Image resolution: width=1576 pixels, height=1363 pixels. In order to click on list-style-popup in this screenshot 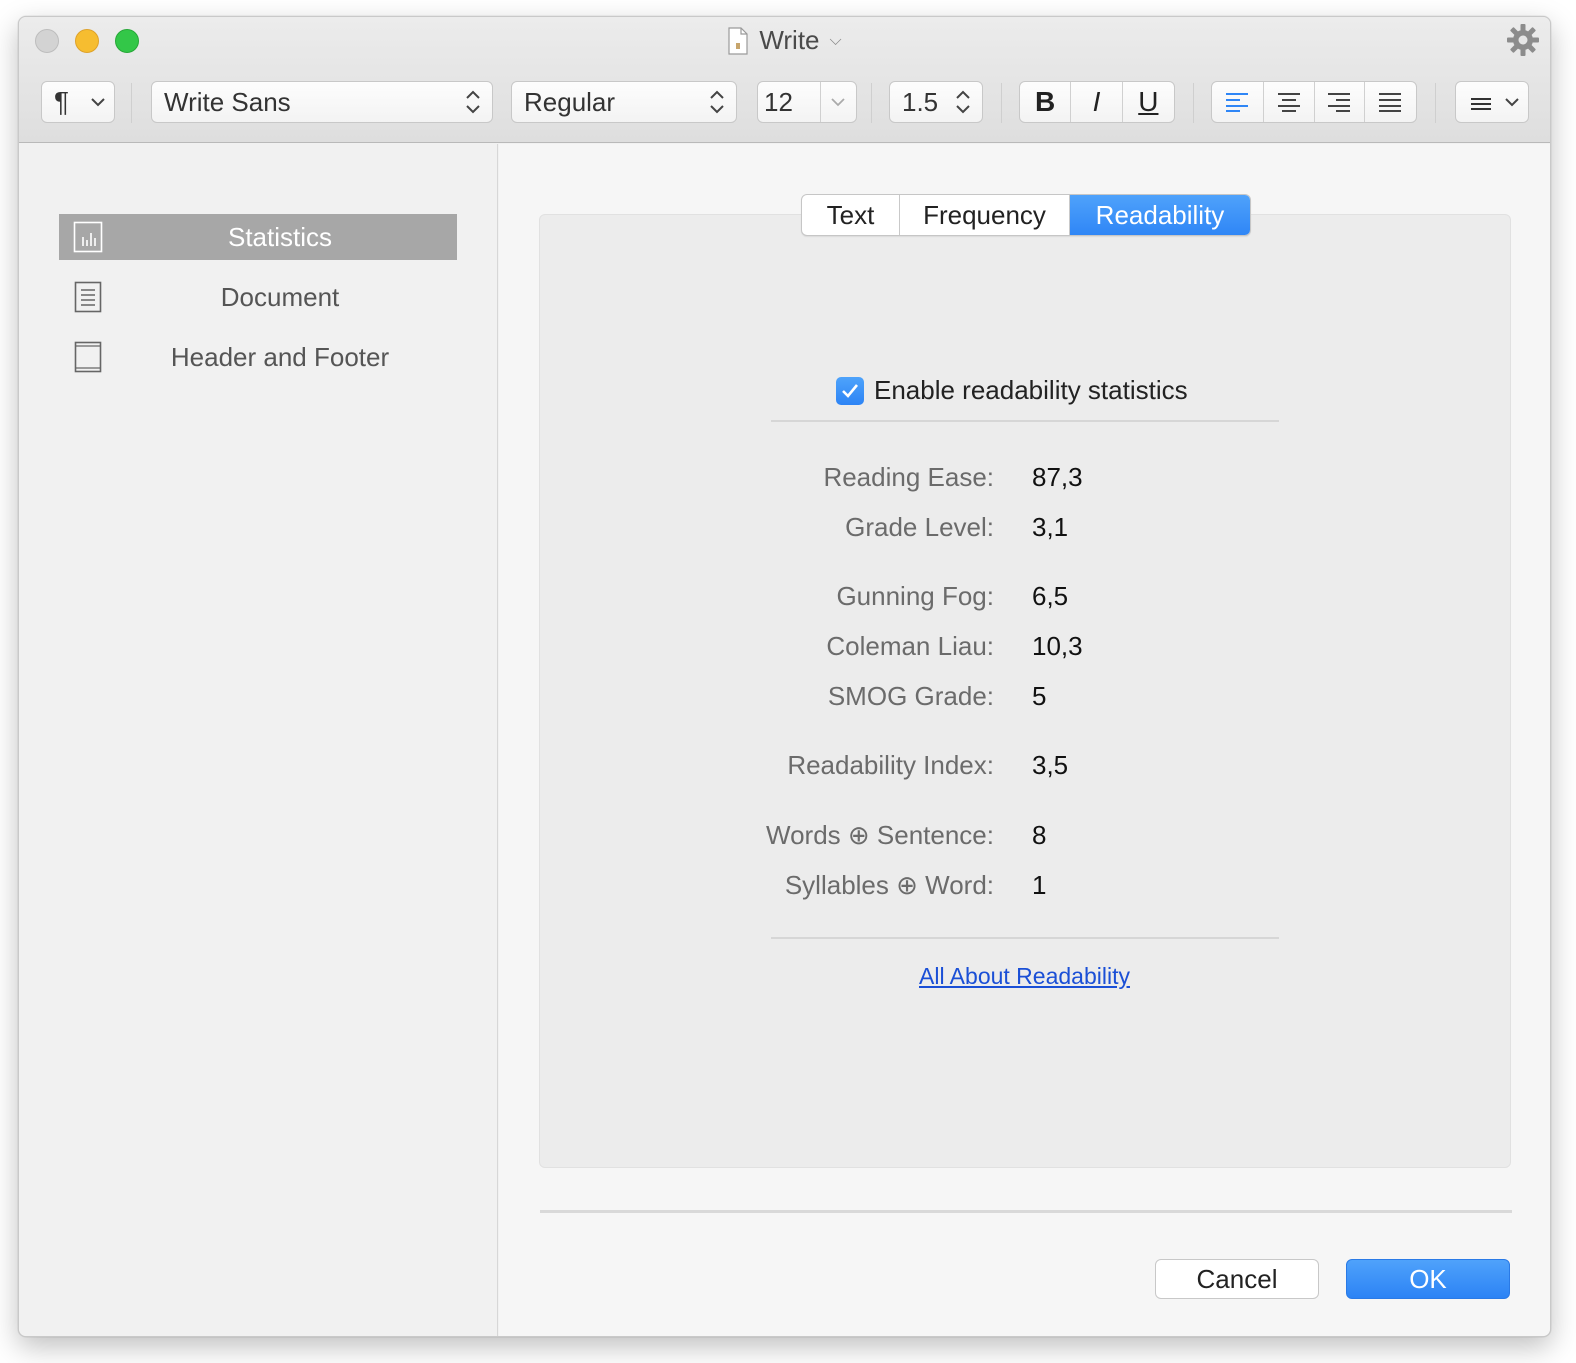, I will do `click(1492, 102)`.